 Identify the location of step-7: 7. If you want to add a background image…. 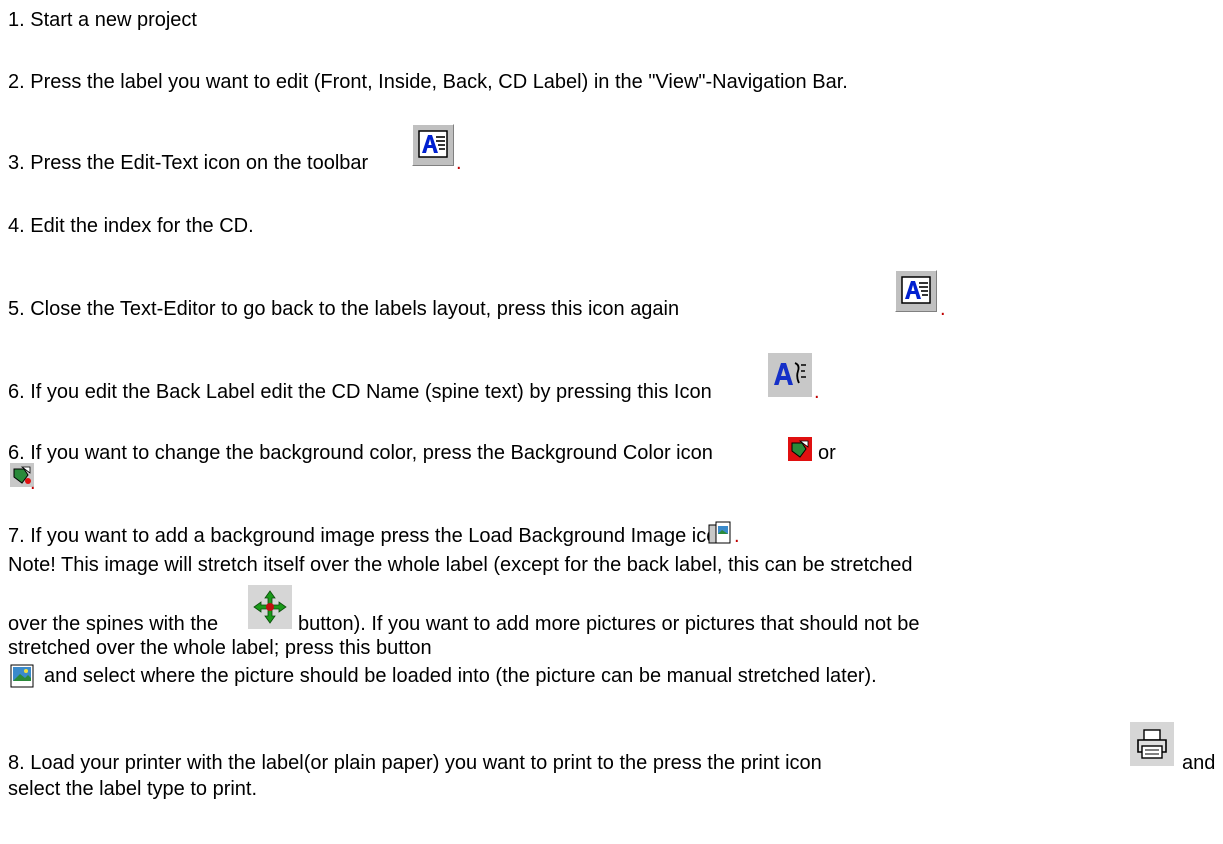
(368, 536).